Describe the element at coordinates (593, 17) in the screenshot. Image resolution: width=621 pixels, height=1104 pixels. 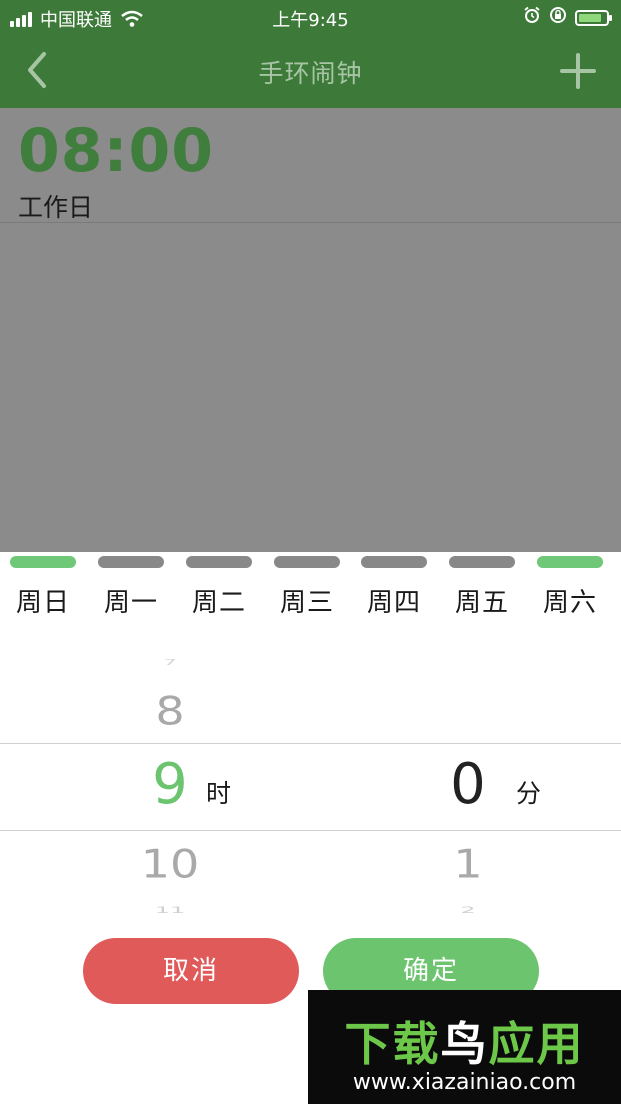
I see `battery-icon` at that location.